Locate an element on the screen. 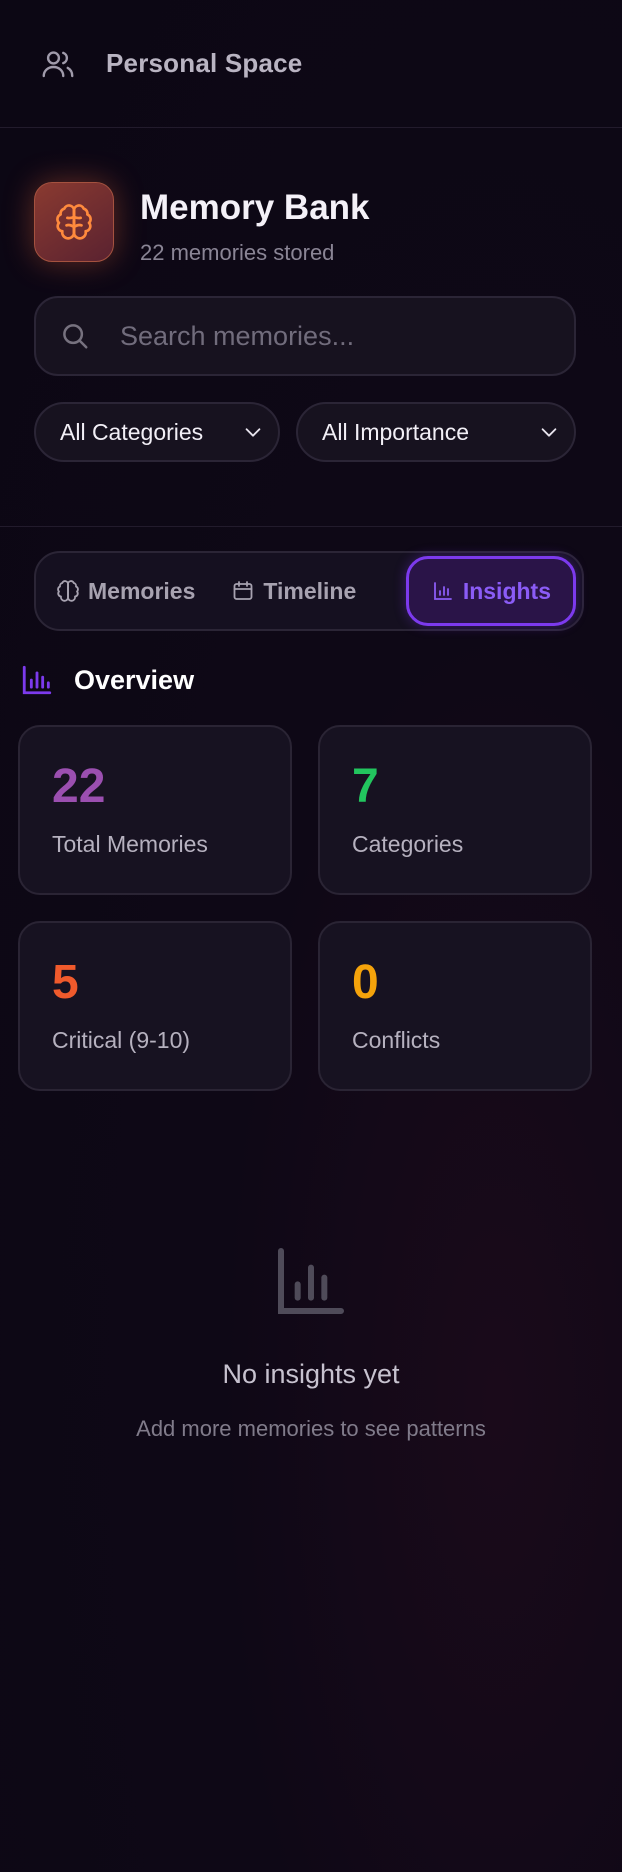 This screenshot has width=622, height=1872. empty-state-title: No insights yet is located at coordinates (311, 1374).